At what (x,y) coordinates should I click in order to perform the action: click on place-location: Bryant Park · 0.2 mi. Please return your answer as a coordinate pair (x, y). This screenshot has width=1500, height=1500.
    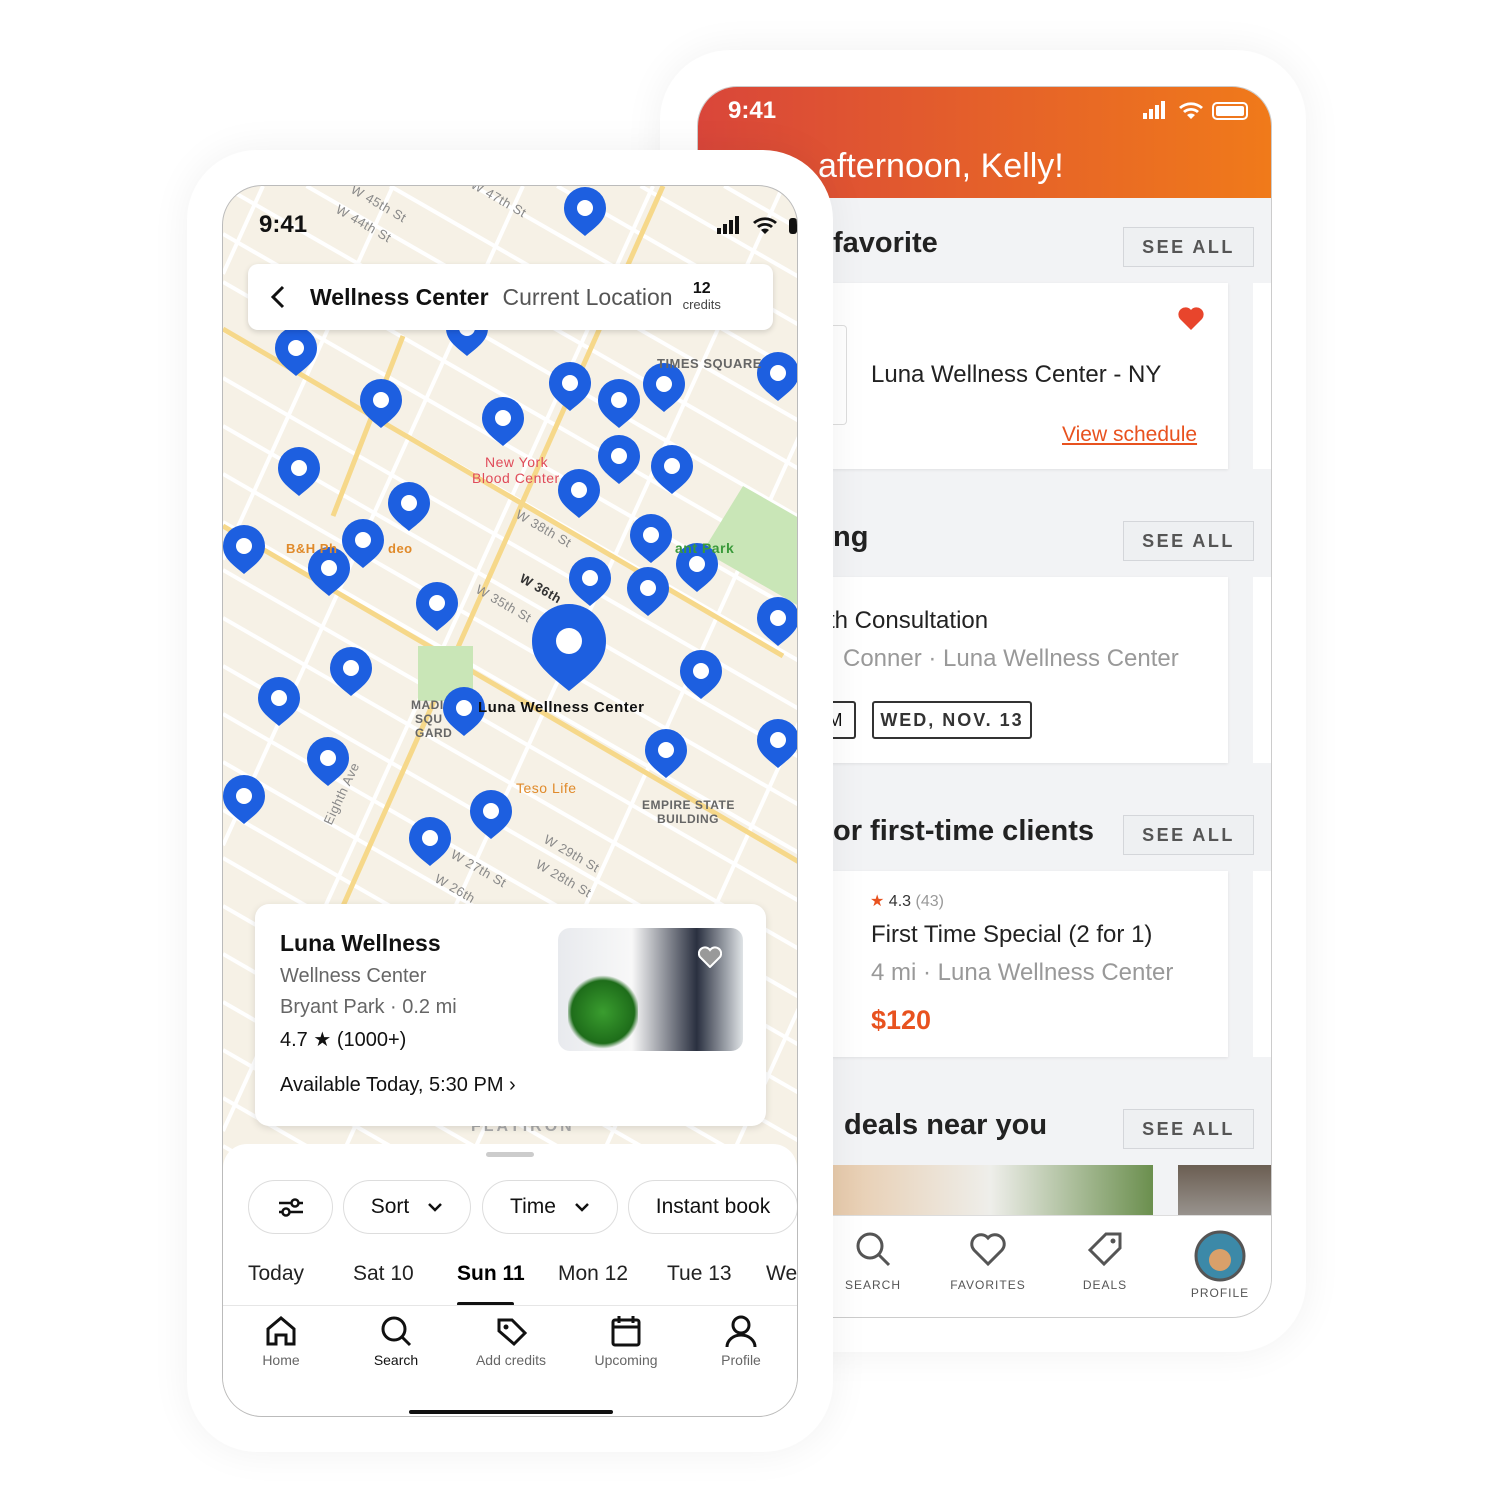
    Looking at the image, I should click on (368, 1007).